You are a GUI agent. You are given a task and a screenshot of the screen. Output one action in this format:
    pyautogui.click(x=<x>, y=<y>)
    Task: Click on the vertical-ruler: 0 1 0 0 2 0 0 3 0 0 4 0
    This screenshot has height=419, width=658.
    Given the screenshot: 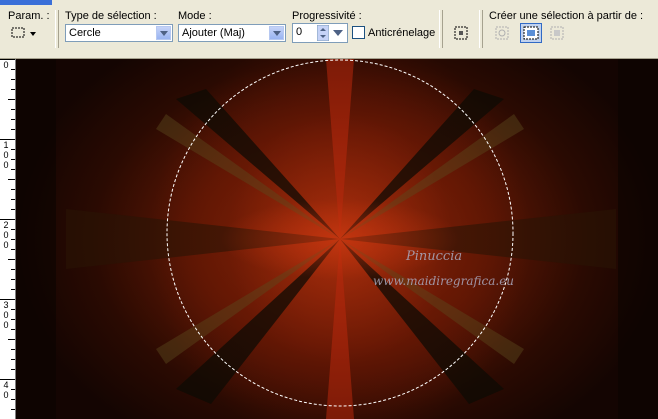 What is the action you would take?
    pyautogui.click(x=8, y=239)
    